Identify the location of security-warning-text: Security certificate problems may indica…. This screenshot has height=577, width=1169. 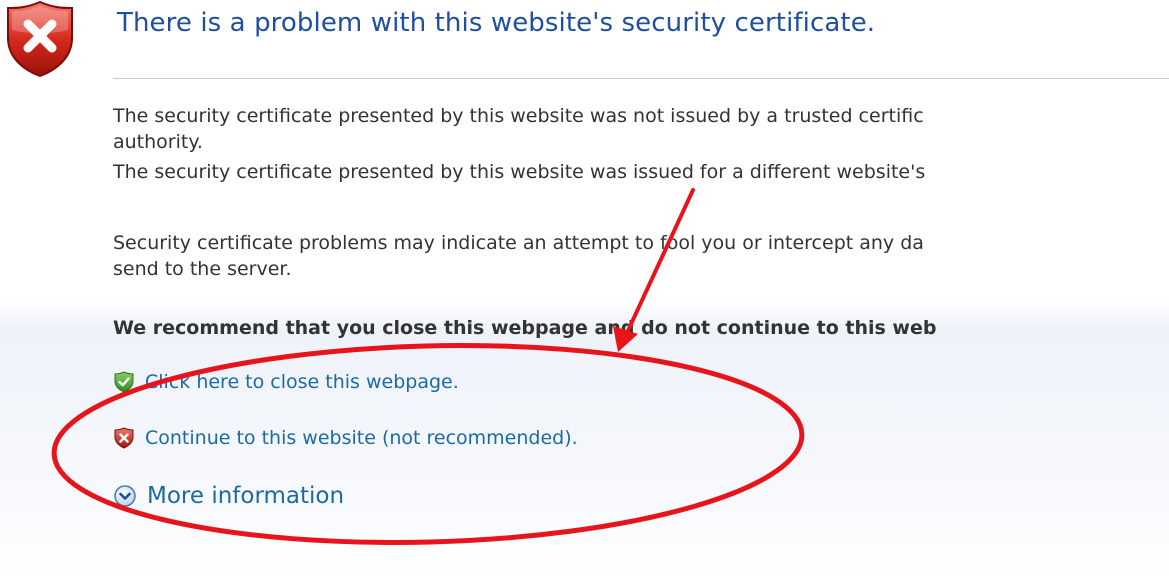
(641, 256).